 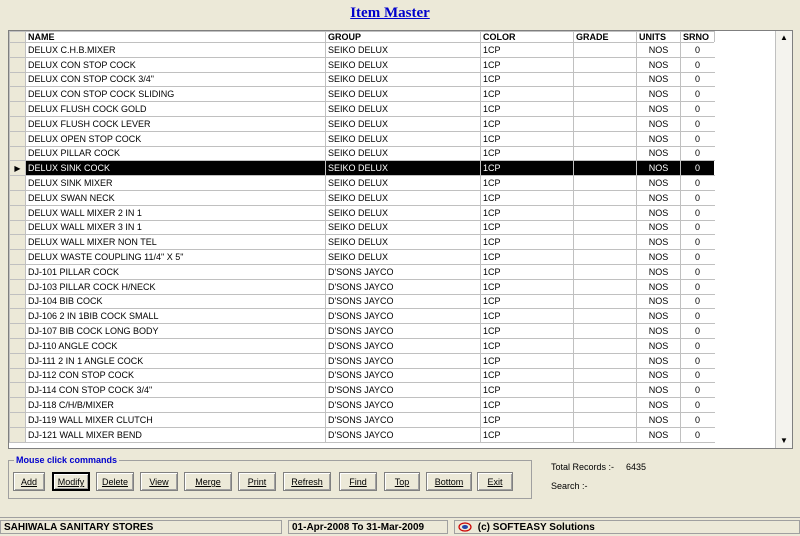 What do you see at coordinates (784, 441) in the screenshot?
I see `arrow-down-icon: ▼` at bounding box center [784, 441].